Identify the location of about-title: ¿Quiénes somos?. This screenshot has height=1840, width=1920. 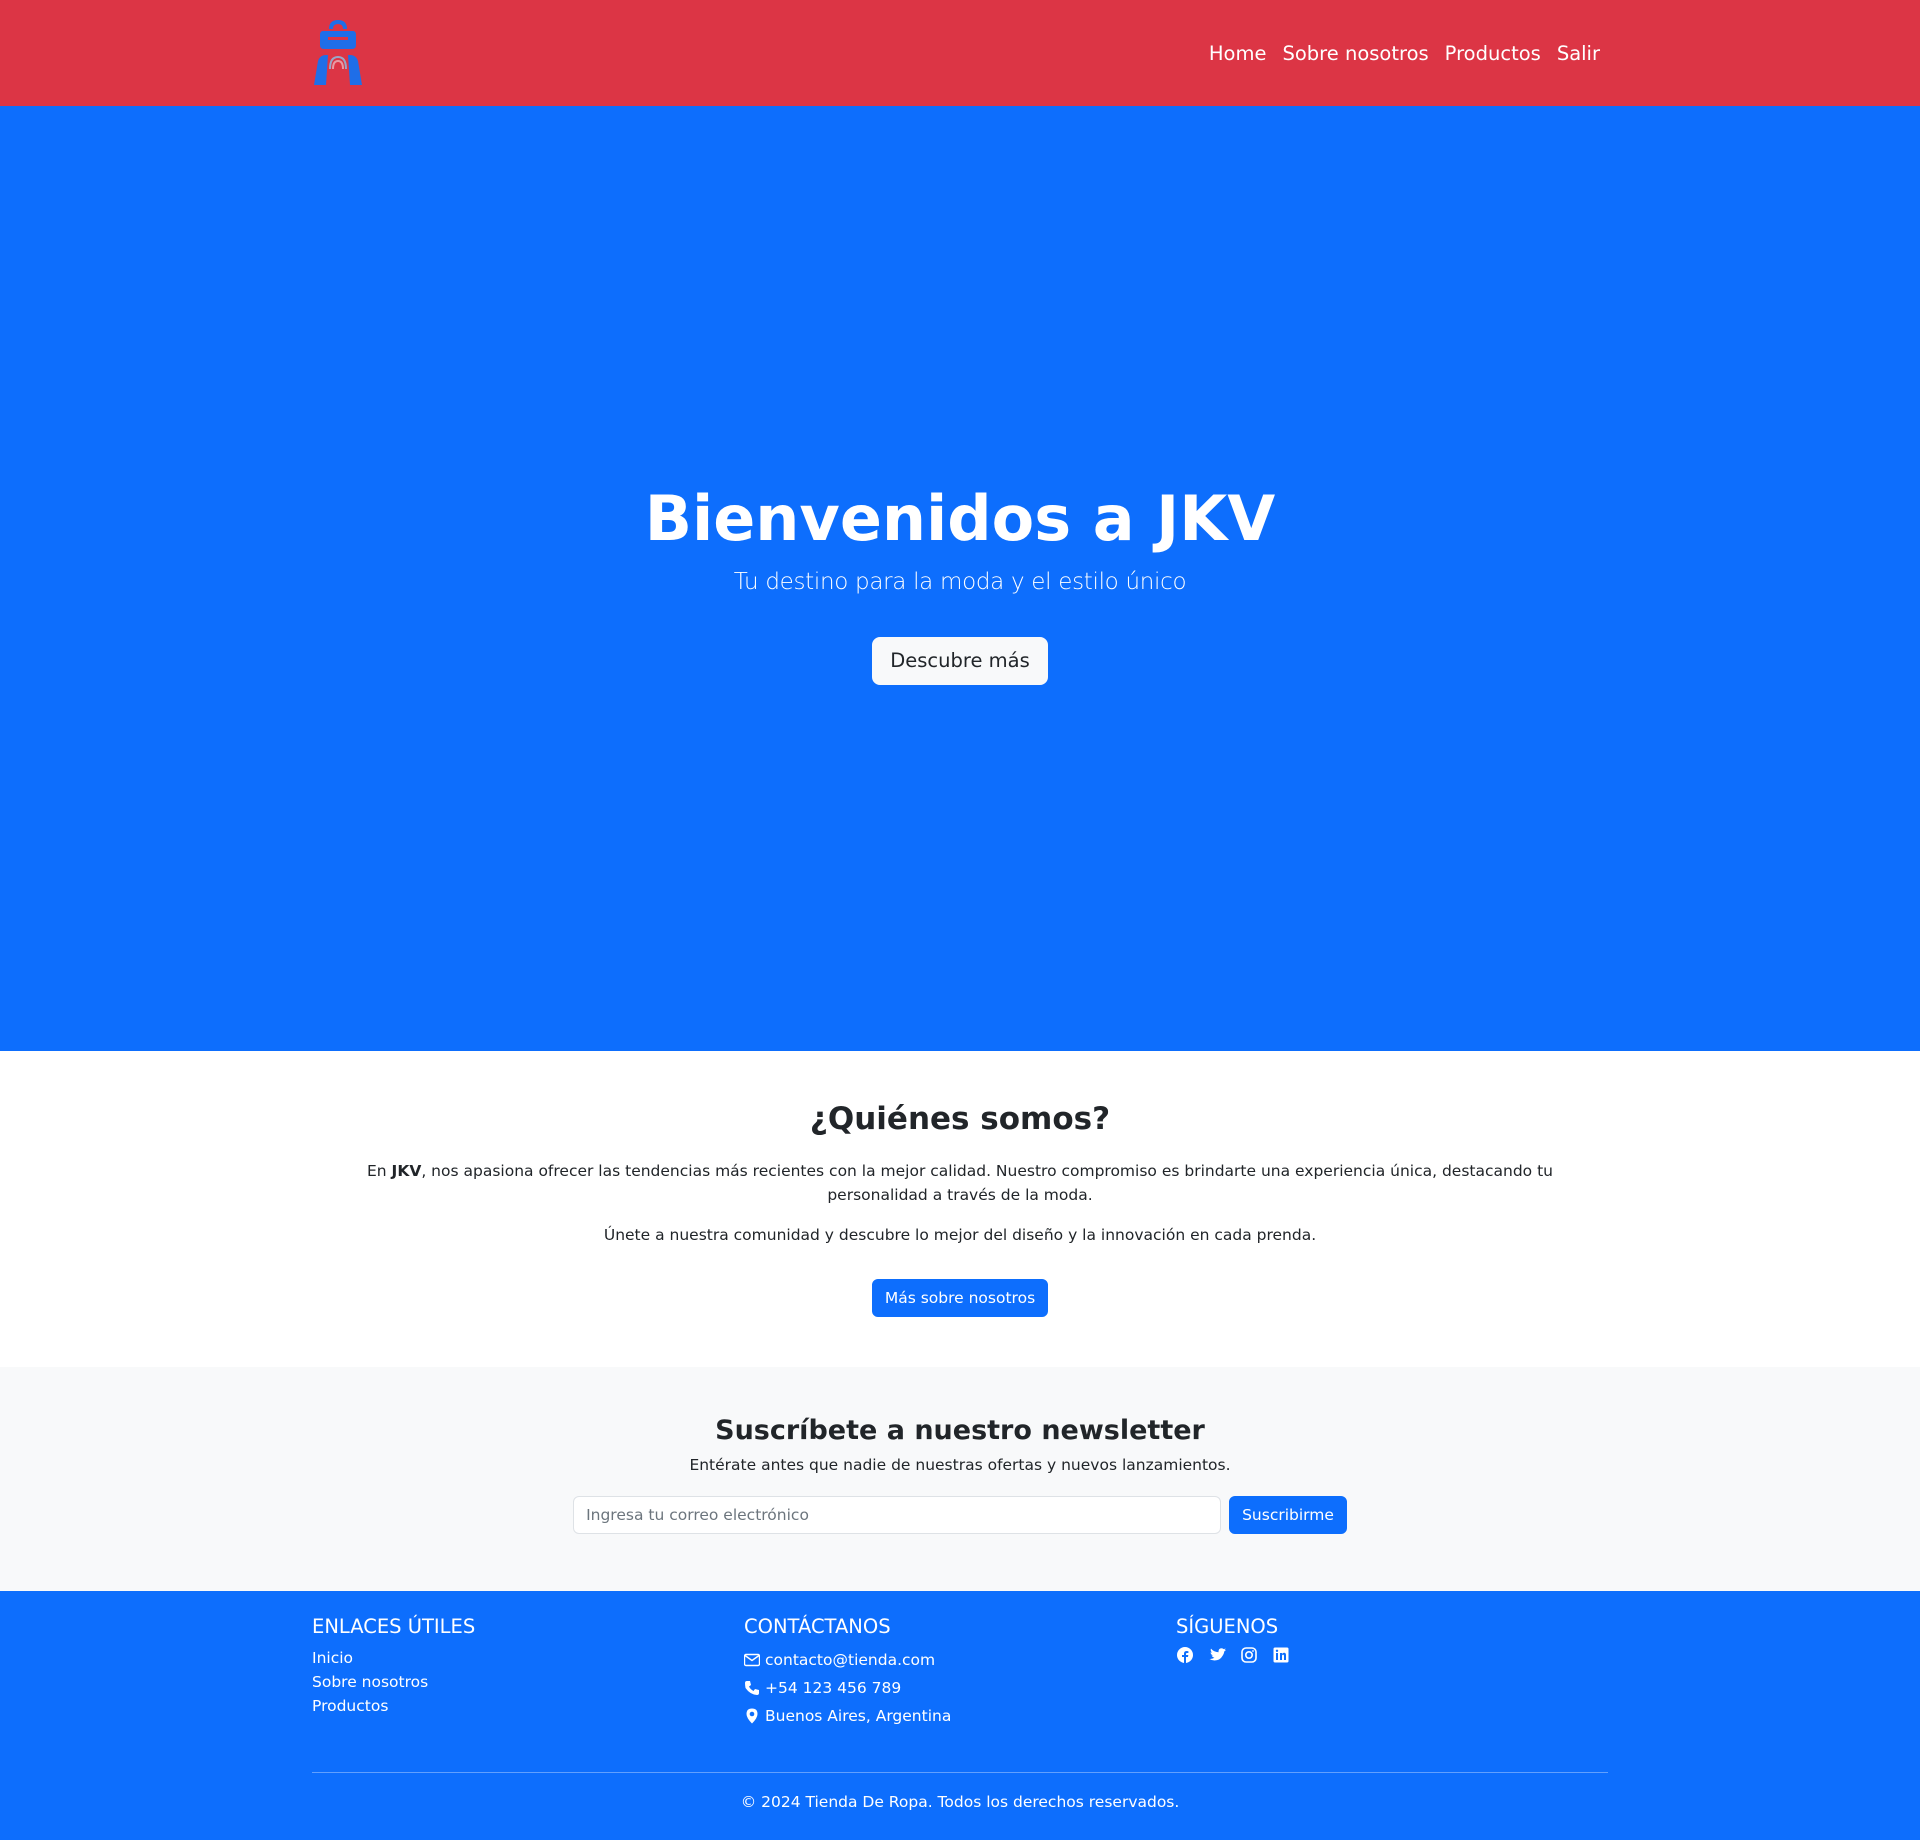
(960, 1119).